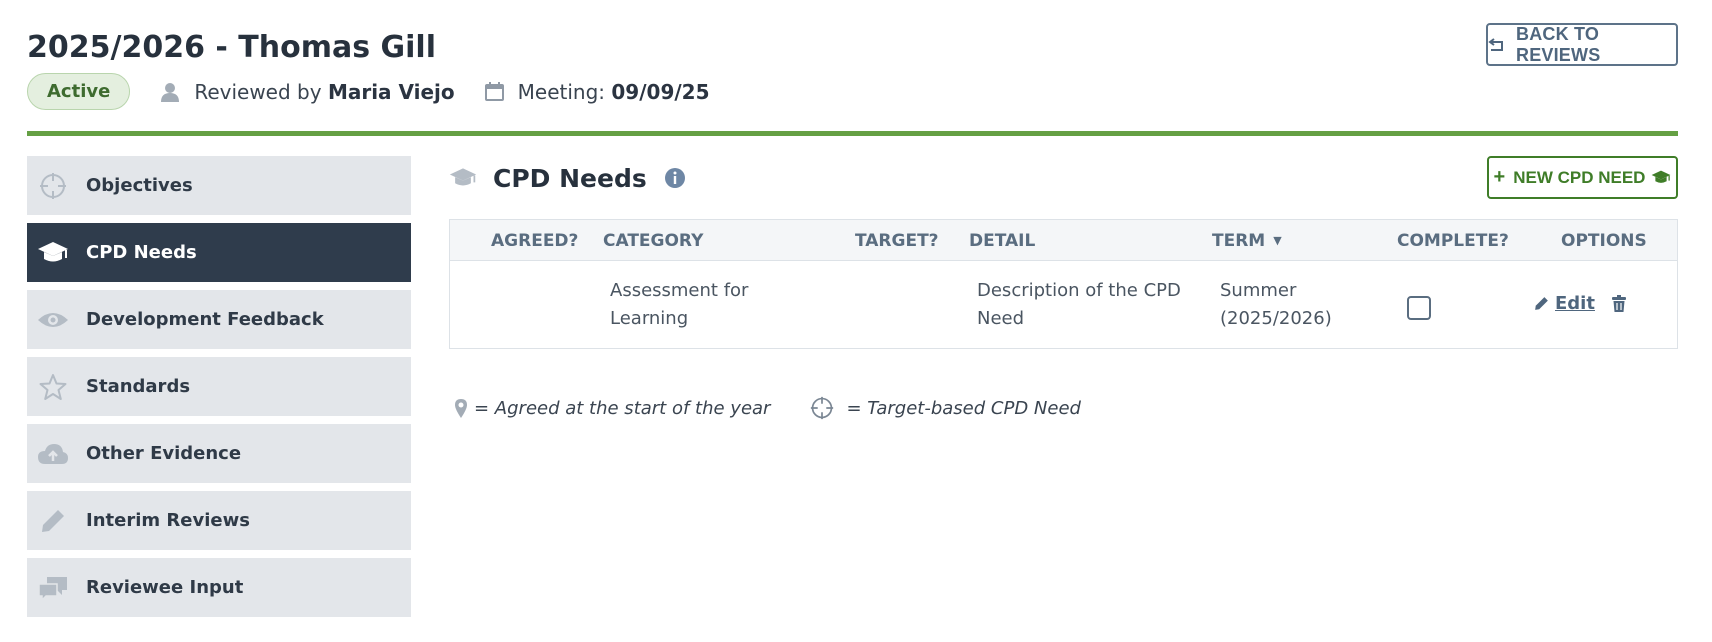 This screenshot has height=642, width=1712. What do you see at coordinates (1276, 318) in the screenshot?
I see `term-line: (2025/2026)` at bounding box center [1276, 318].